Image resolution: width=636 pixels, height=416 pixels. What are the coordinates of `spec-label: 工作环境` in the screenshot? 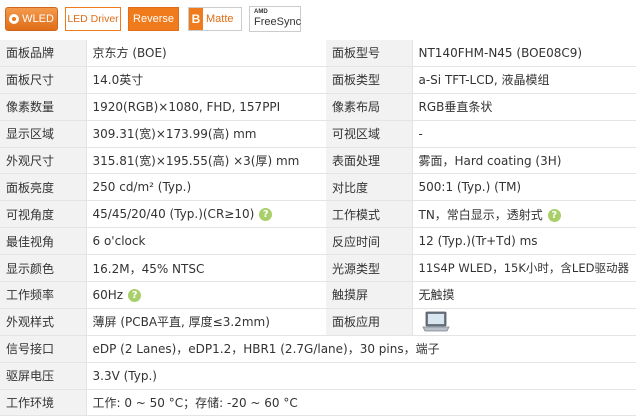 It's located at (43, 402).